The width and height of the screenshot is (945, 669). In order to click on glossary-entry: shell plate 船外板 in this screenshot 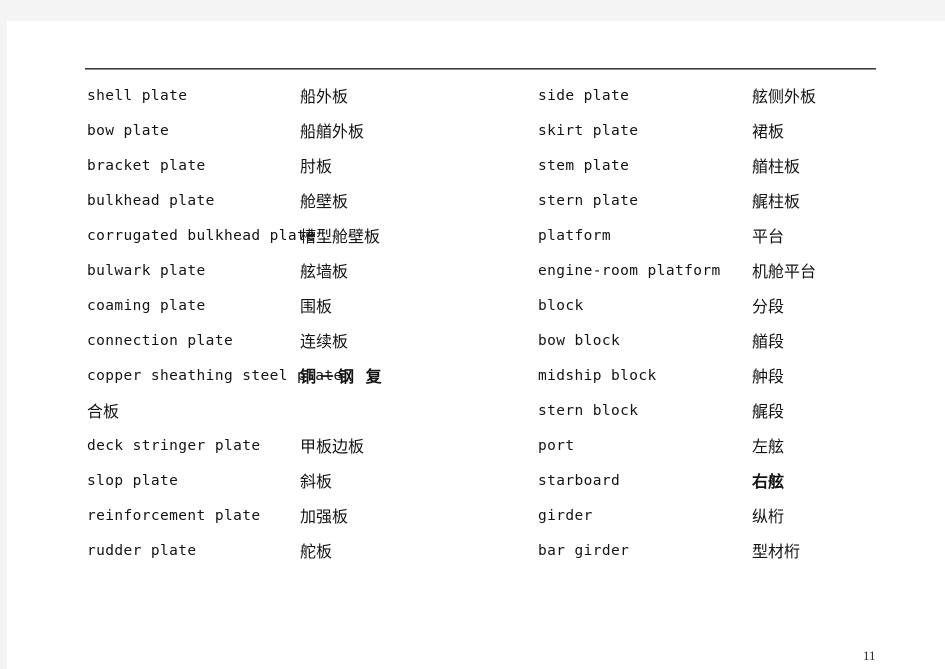, I will do `click(297, 96)`.